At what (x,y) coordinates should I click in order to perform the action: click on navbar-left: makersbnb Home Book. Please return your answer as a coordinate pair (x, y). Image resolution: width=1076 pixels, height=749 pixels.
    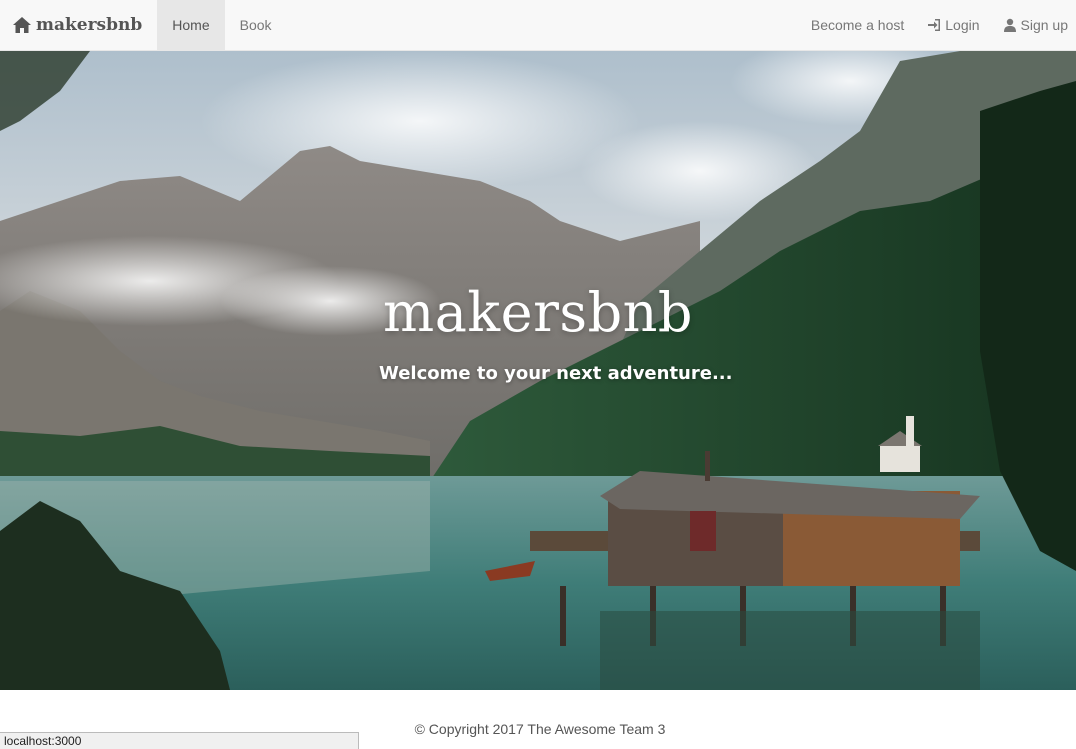
    Looking at the image, I should click on (143, 25).